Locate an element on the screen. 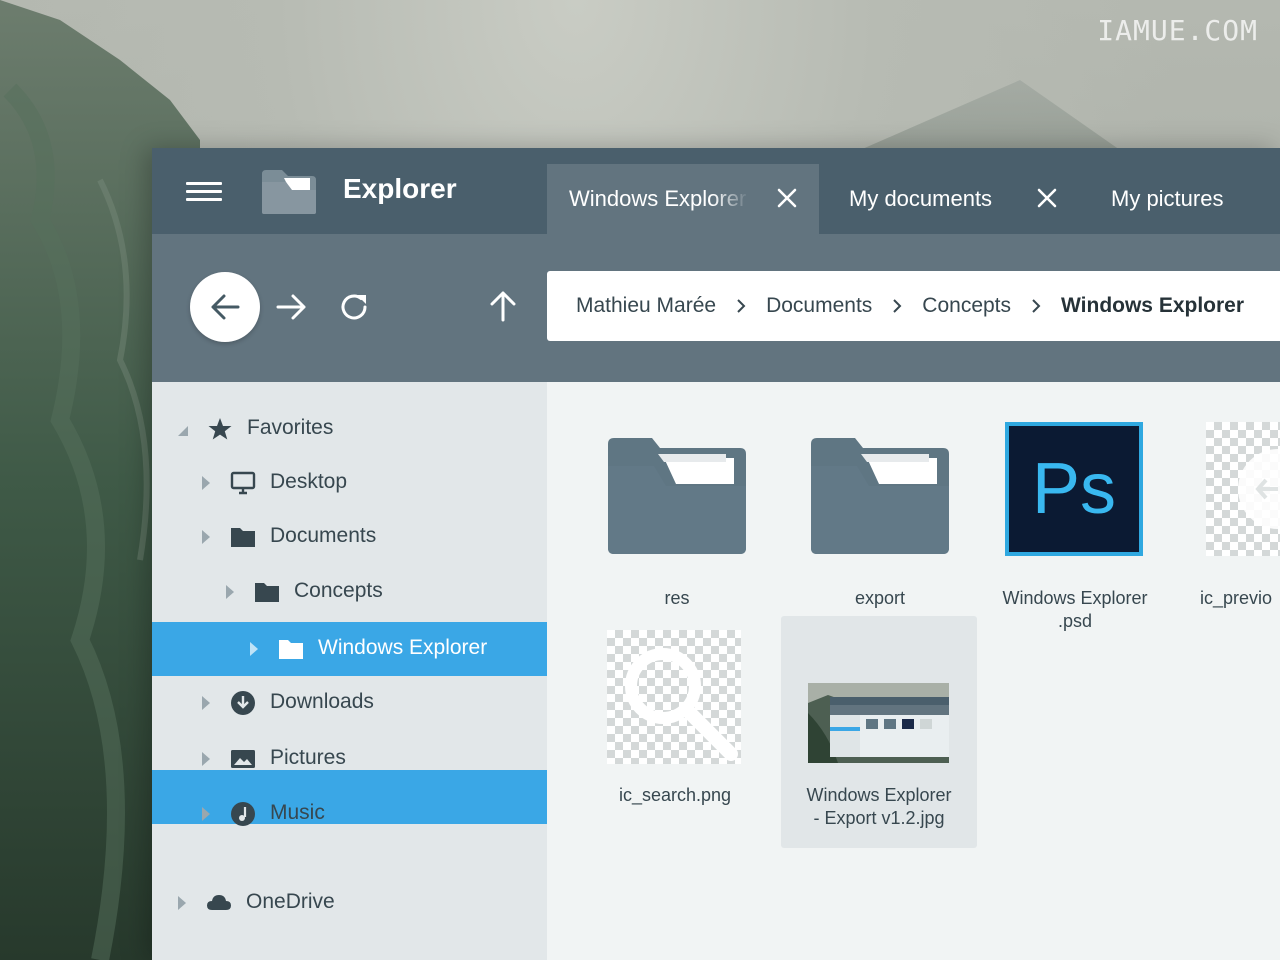 This screenshot has height=960, width=1280. cloud-icon is located at coordinates (219, 902).